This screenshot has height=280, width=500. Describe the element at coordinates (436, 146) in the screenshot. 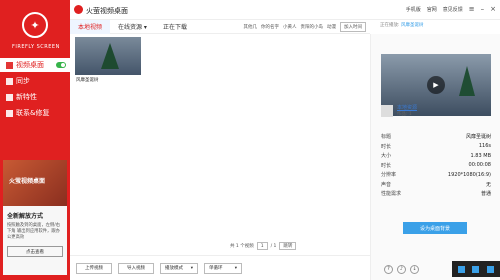

I see `info-row: 时长 116s` at that location.